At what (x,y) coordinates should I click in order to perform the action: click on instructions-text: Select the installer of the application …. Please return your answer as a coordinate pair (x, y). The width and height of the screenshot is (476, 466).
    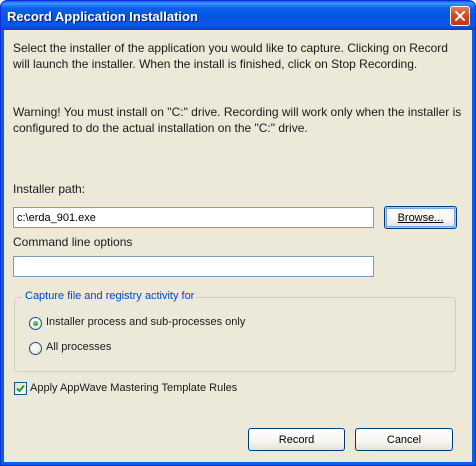
    Looking at the image, I should click on (230, 56).